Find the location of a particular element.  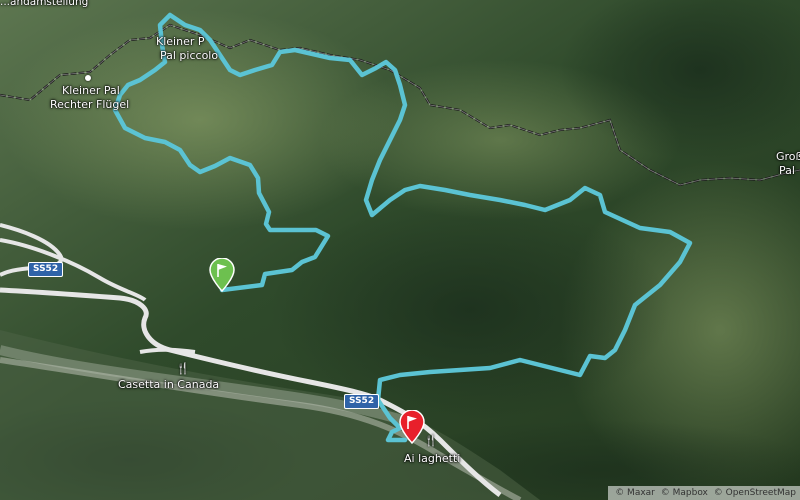

attribution-osm: © OpenStreetMap is located at coordinates (755, 493).